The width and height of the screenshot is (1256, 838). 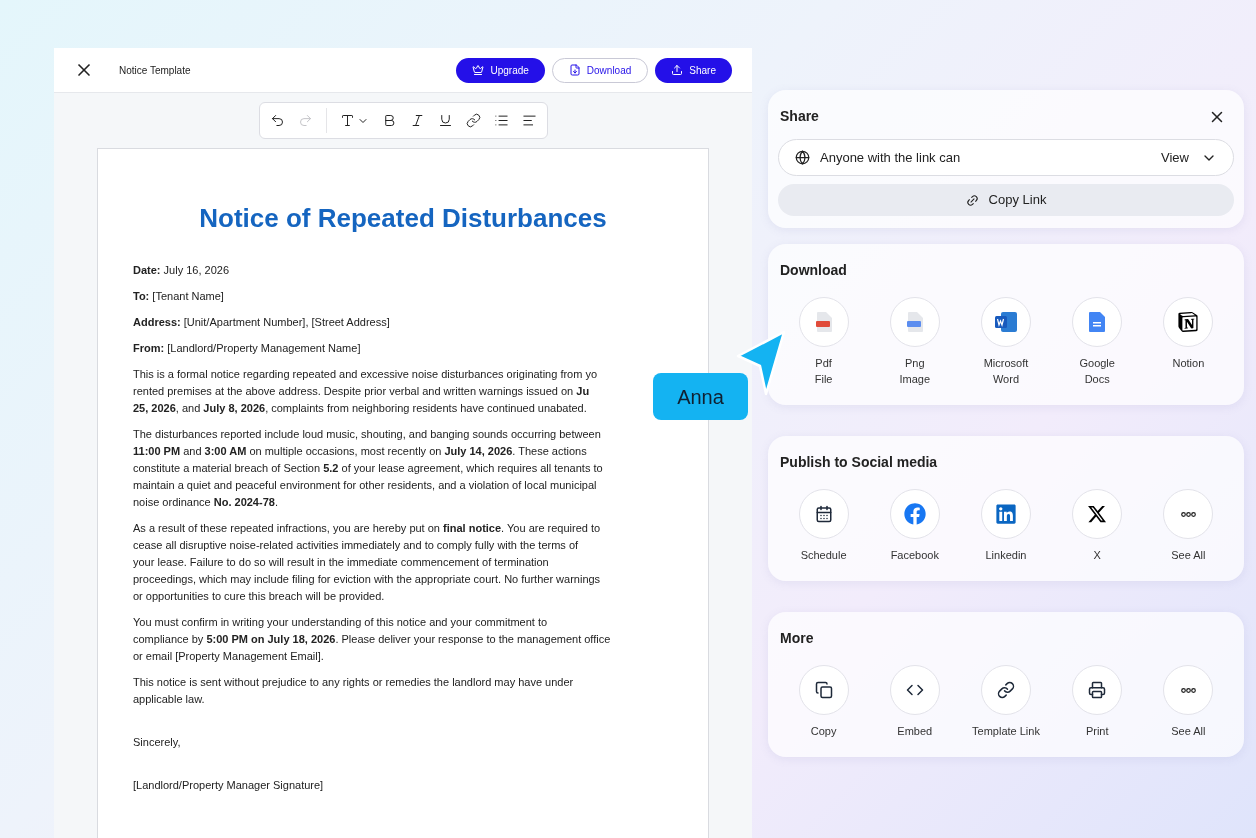 I want to click on document-icon, so click(x=1097, y=322).